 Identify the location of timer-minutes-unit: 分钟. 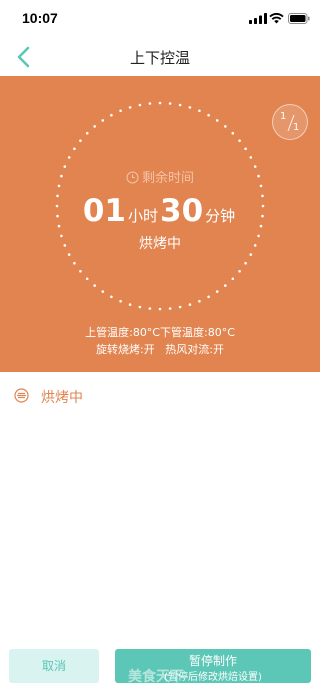
(220, 216).